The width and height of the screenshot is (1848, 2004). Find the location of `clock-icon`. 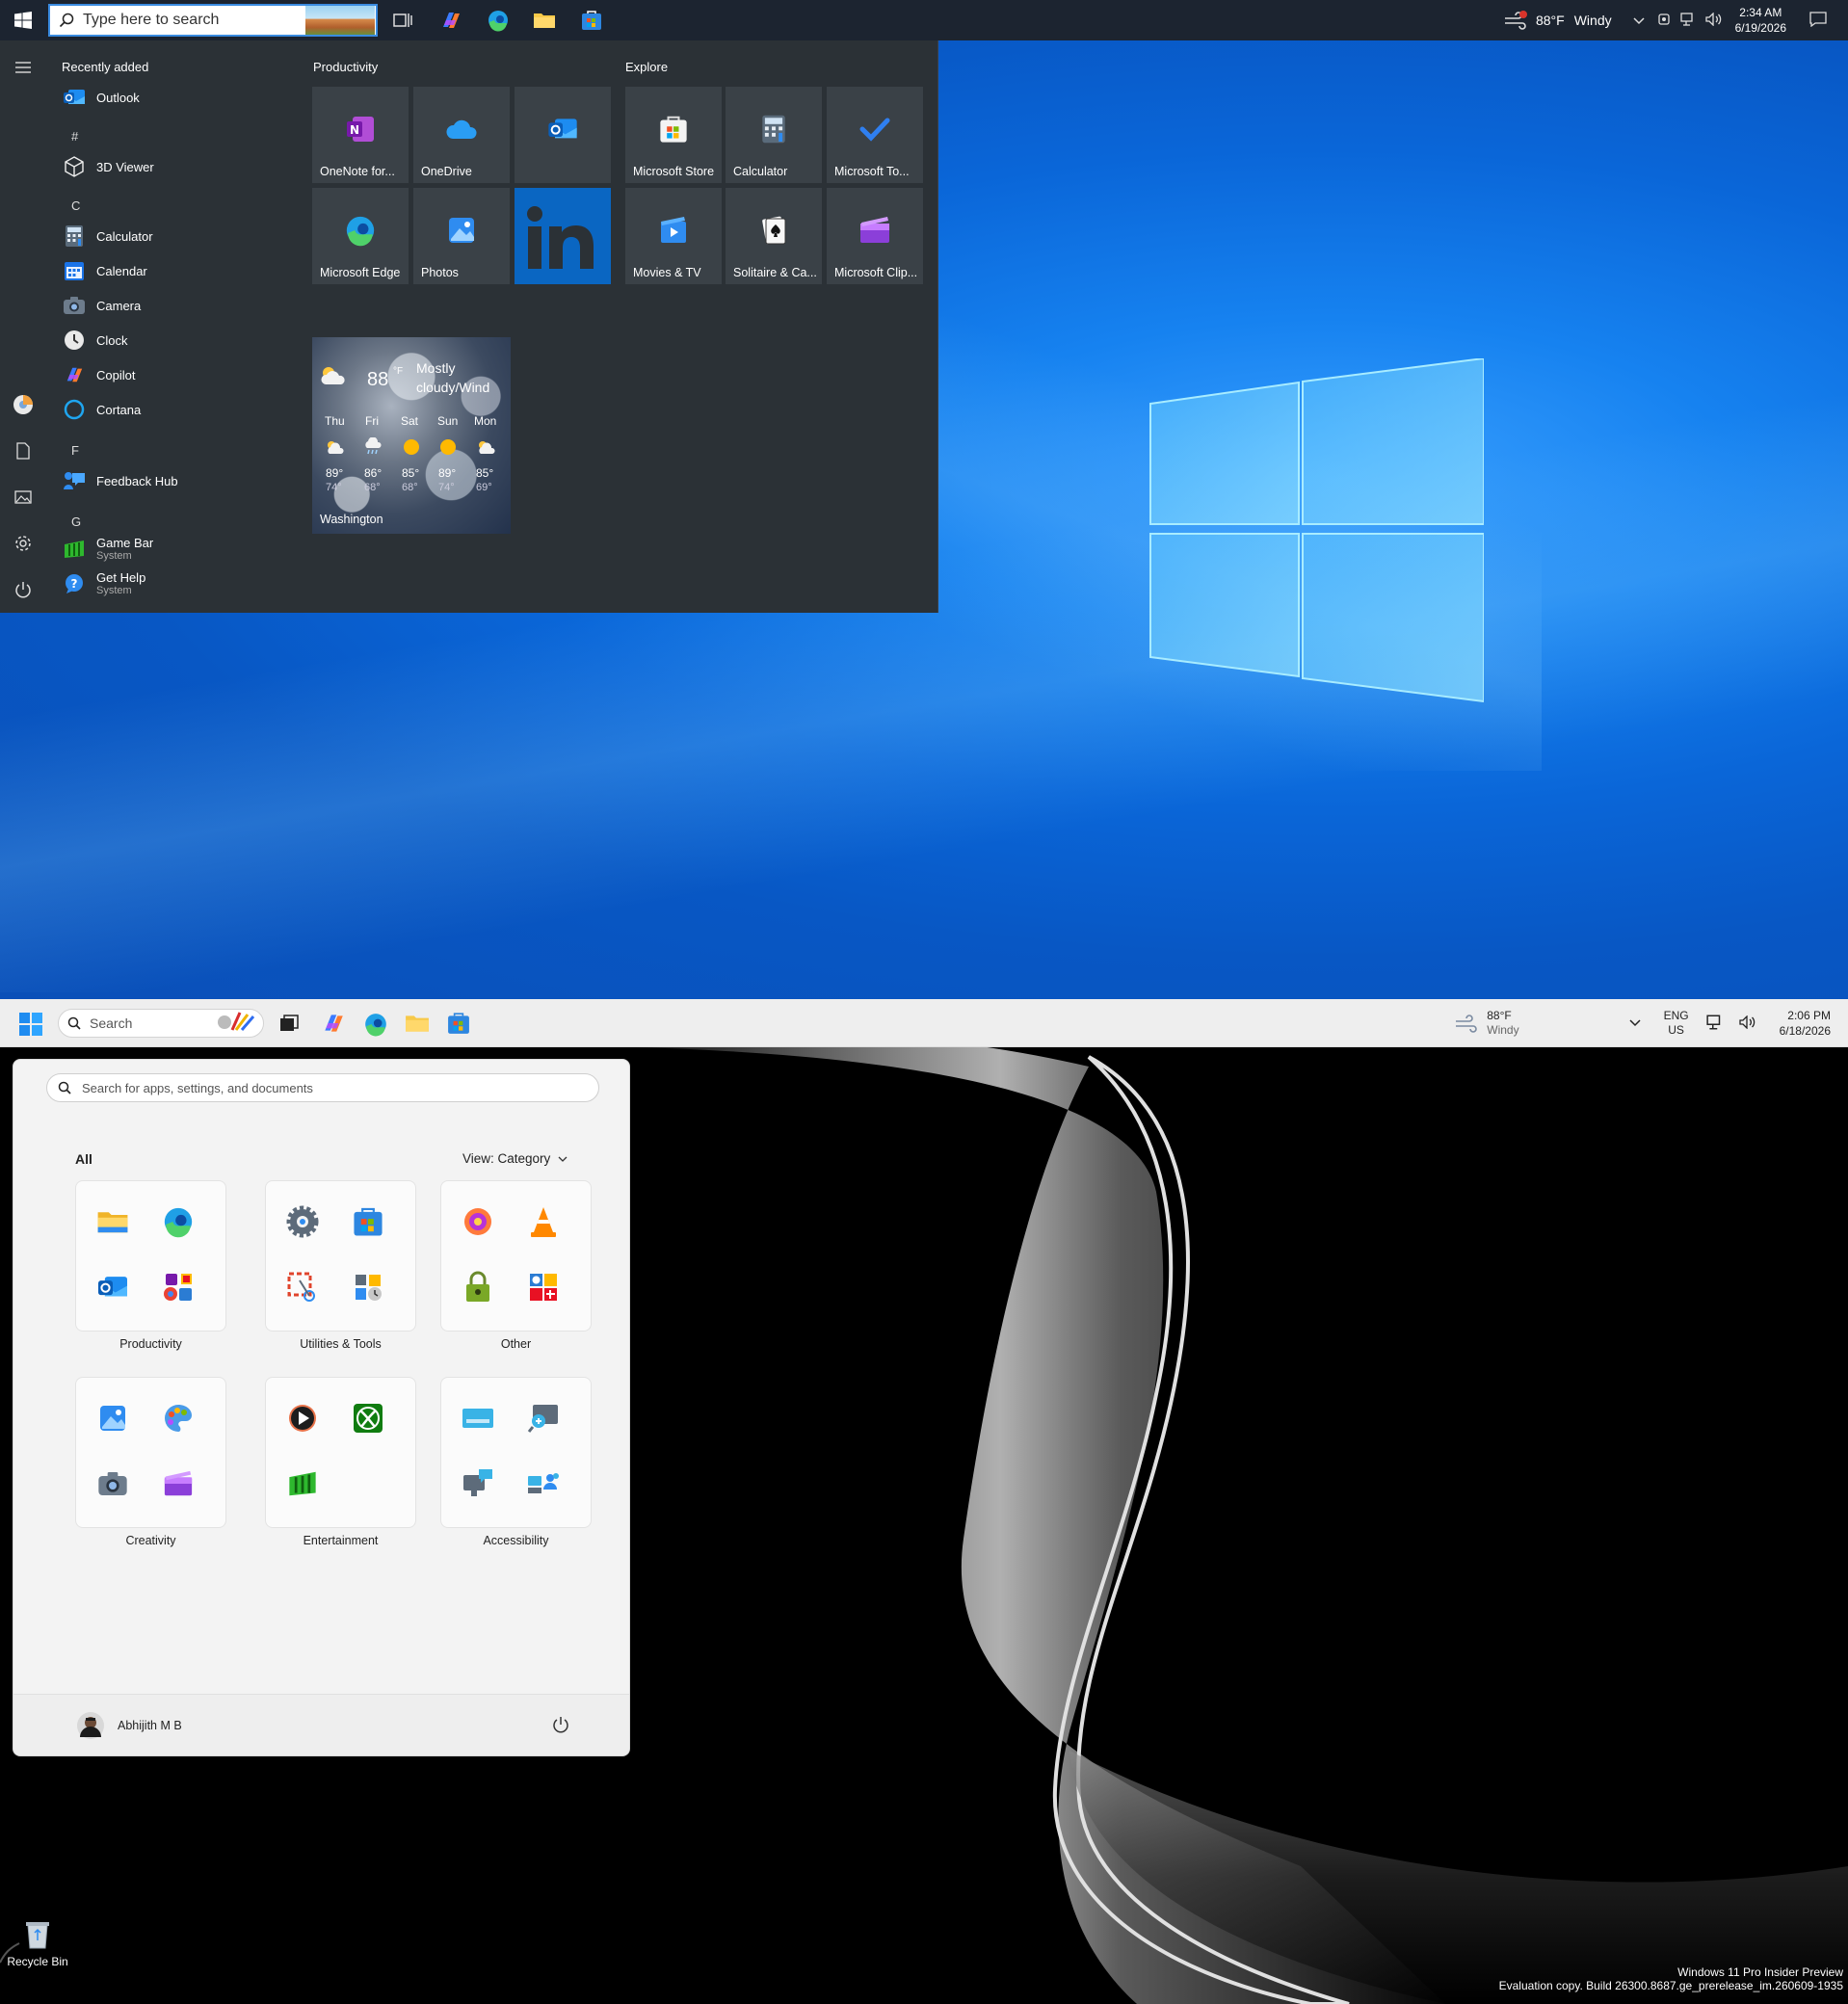

clock-icon is located at coordinates (74, 340).